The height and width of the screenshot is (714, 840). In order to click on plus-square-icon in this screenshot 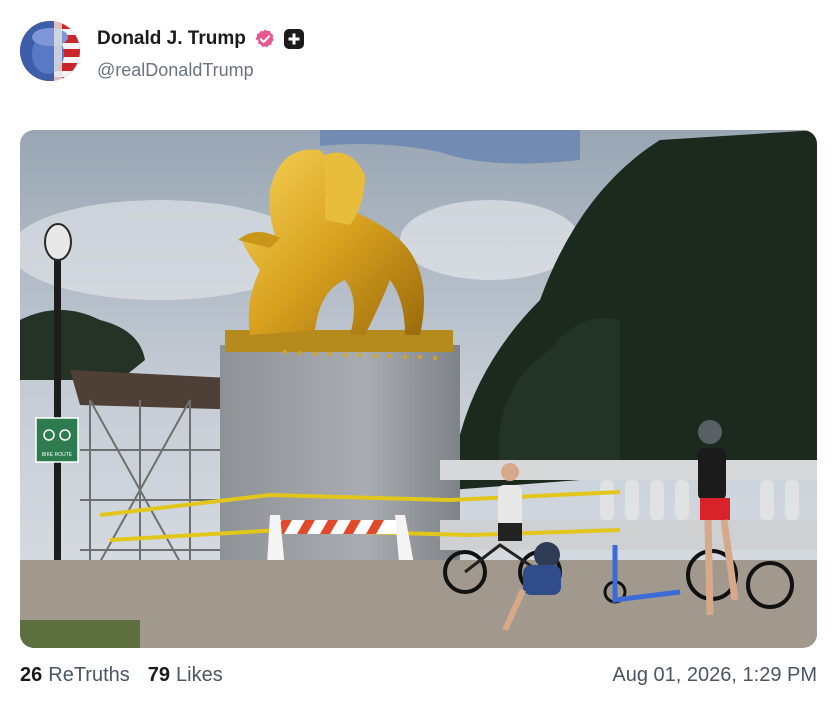, I will do `click(293, 39)`.